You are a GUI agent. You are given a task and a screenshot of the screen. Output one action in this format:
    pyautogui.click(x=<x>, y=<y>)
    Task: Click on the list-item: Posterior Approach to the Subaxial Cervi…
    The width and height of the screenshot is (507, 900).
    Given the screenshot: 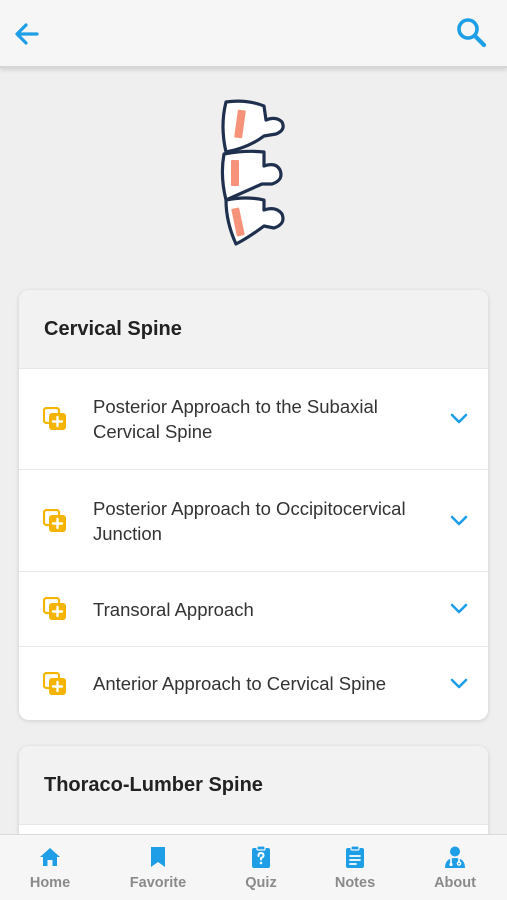 What is the action you would take?
    pyautogui.click(x=253, y=418)
    